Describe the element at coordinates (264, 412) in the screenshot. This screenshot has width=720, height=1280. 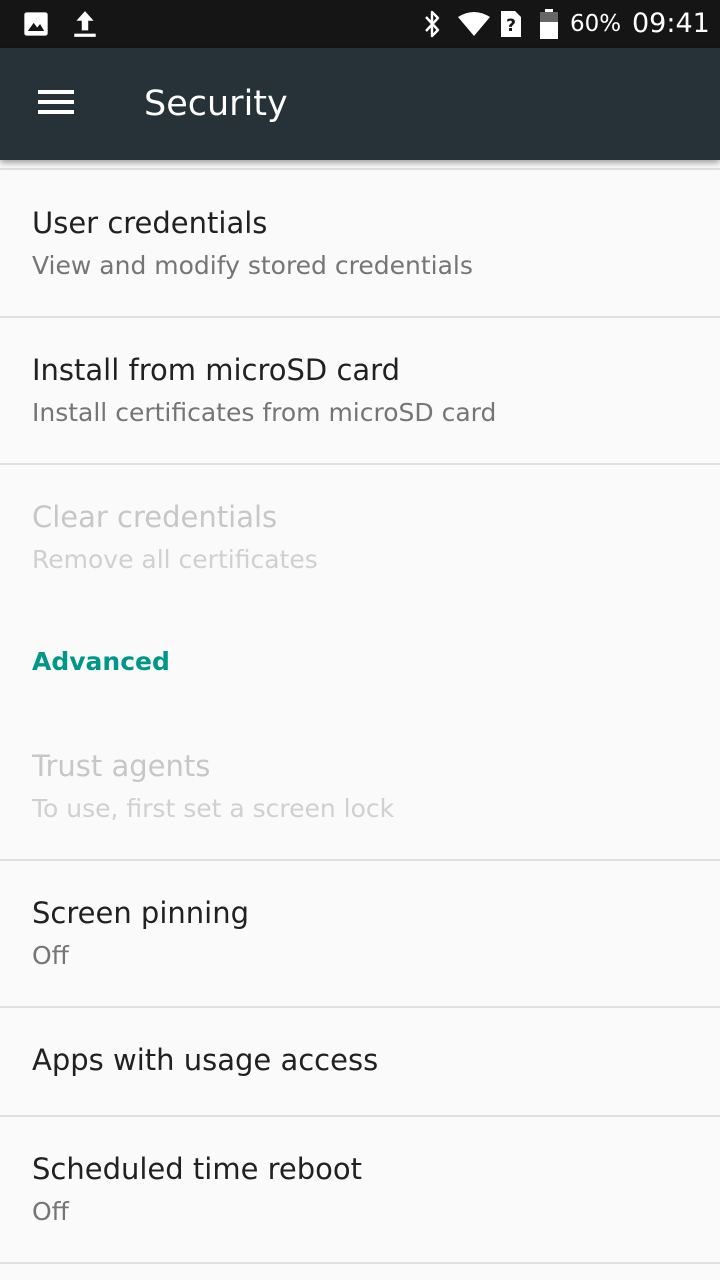
I see `pref-summary: Install certificates from microSD card` at that location.